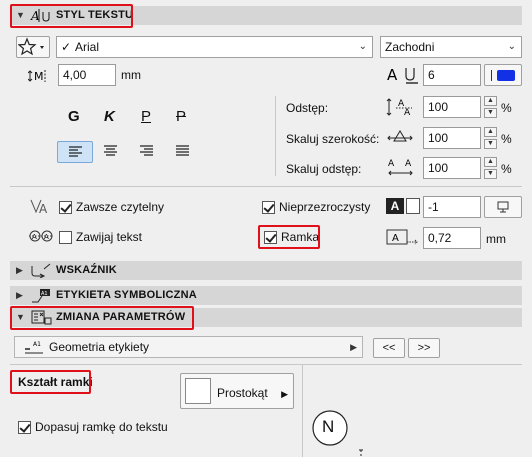 The image size is (532, 457). What do you see at coordinates (30, 46) in the screenshot?
I see `star-icon` at bounding box center [30, 46].